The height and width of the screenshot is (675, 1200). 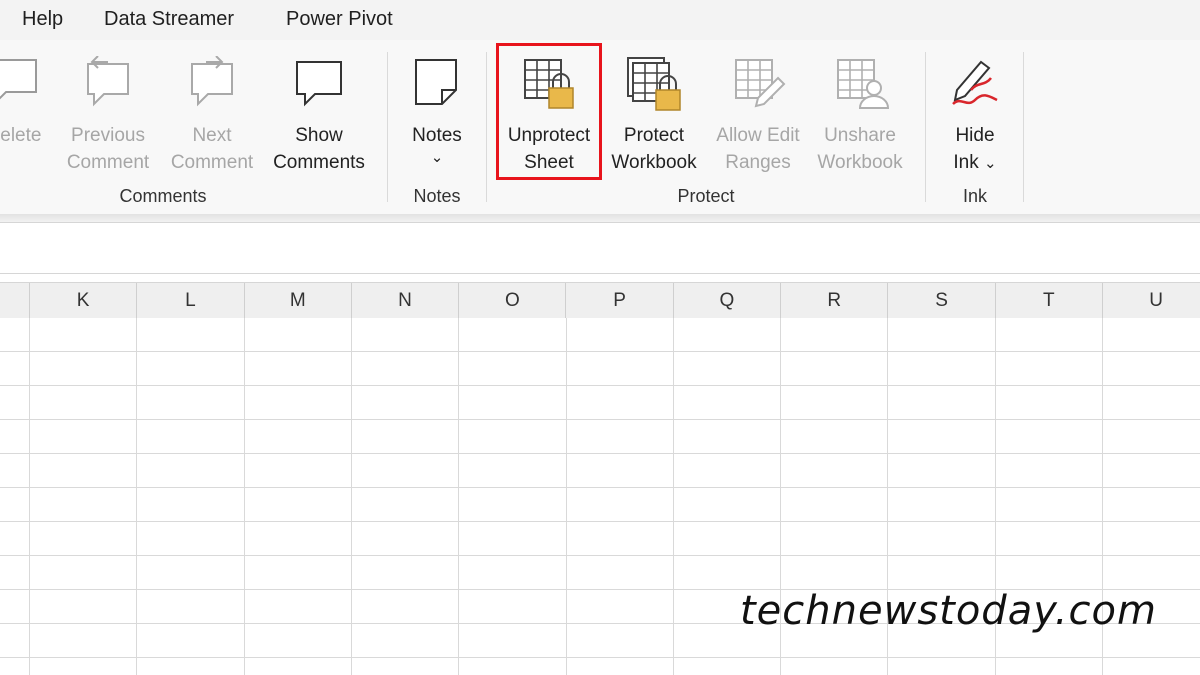 I want to click on previous-comment-button: Previous Comment, so click(x=108, y=116).